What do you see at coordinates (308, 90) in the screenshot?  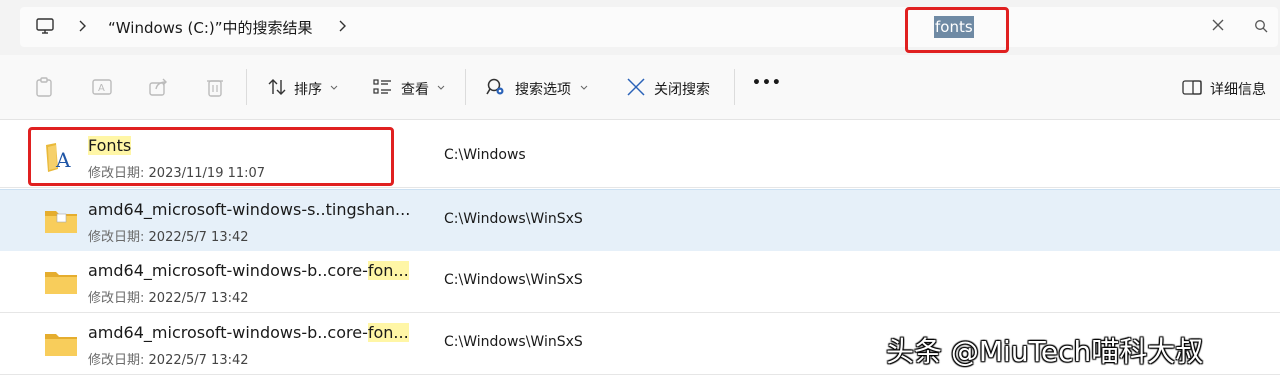 I see `sort-label: 排序` at bounding box center [308, 90].